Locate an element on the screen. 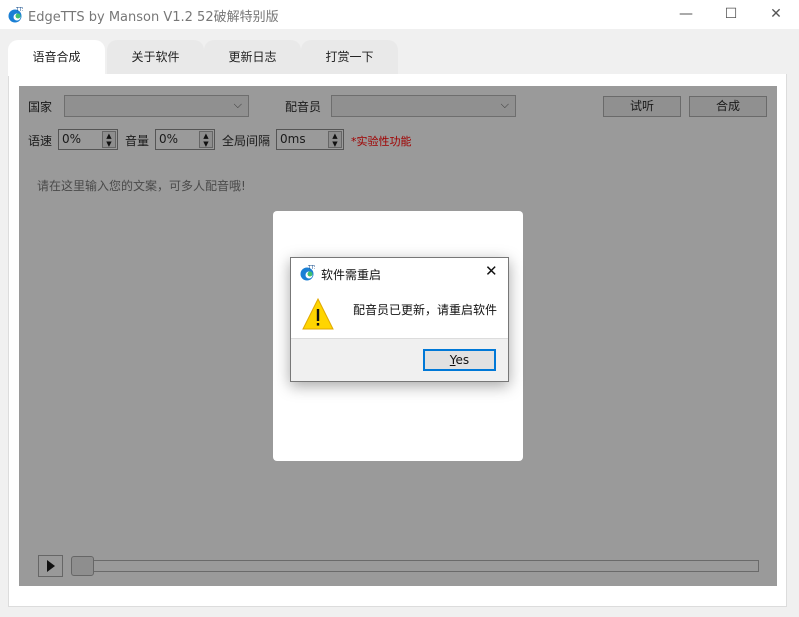 Image resolution: width=799 pixels, height=617 pixels. text-input-placeholder: 请在这里输入您的文案，可多人配音哦! is located at coordinates (141, 185).